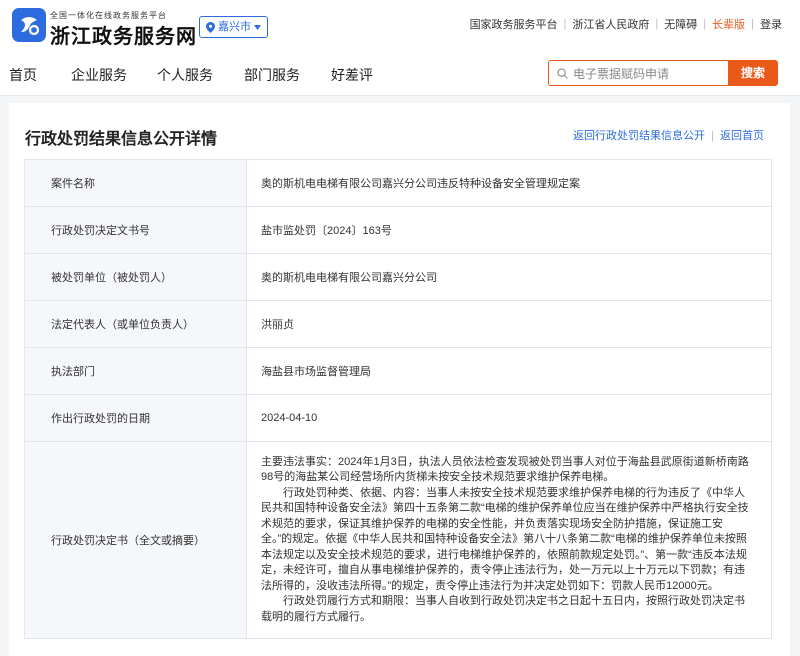  Describe the element at coordinates (509, 324) in the screenshot. I see `field-value: 洪丽贞` at that location.